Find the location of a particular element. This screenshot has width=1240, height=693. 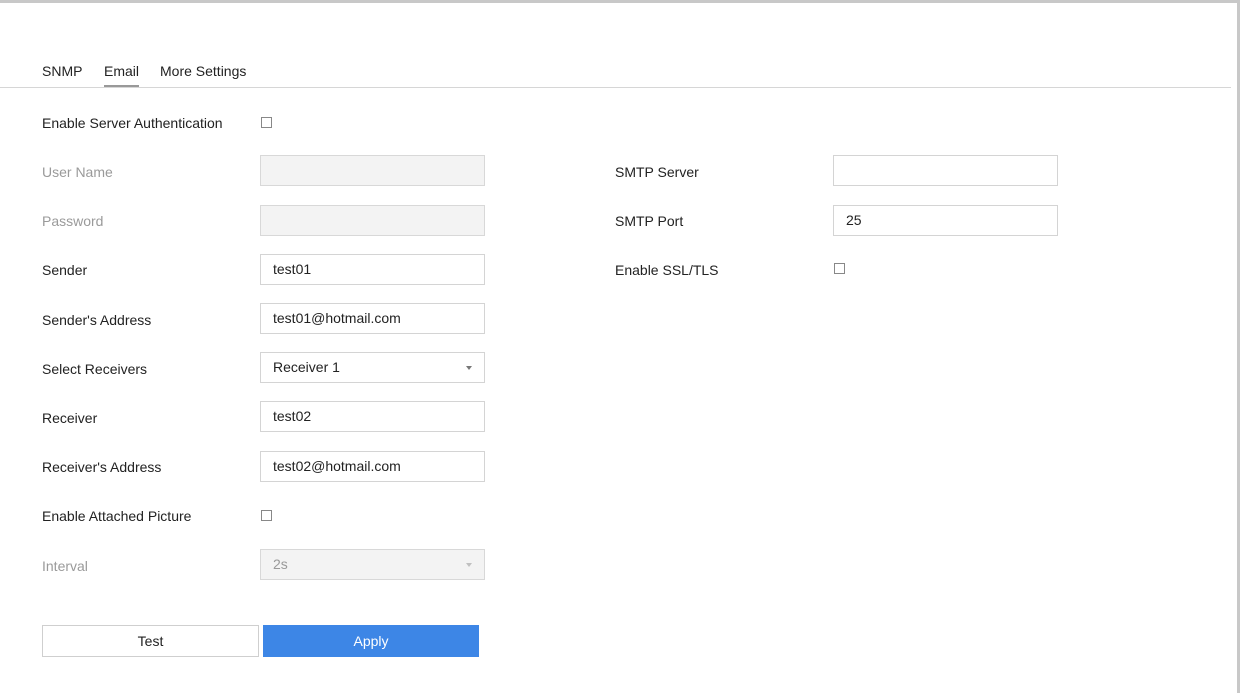

receiver-input: test02 is located at coordinates (372, 416).